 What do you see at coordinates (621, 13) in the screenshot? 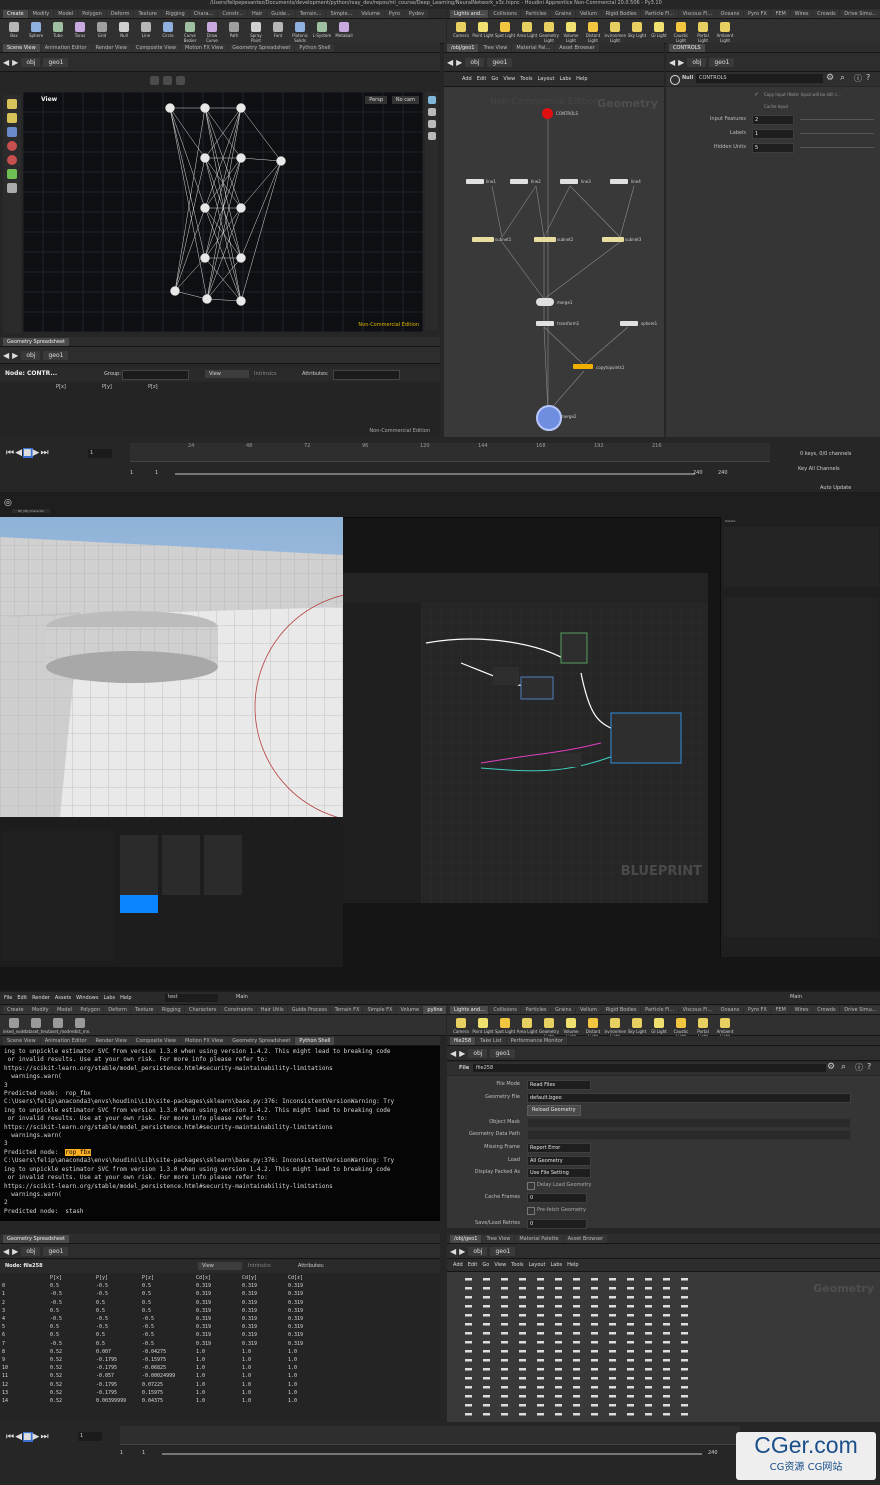
I see `light-tab-5: Rigid Bodies` at bounding box center [621, 13].